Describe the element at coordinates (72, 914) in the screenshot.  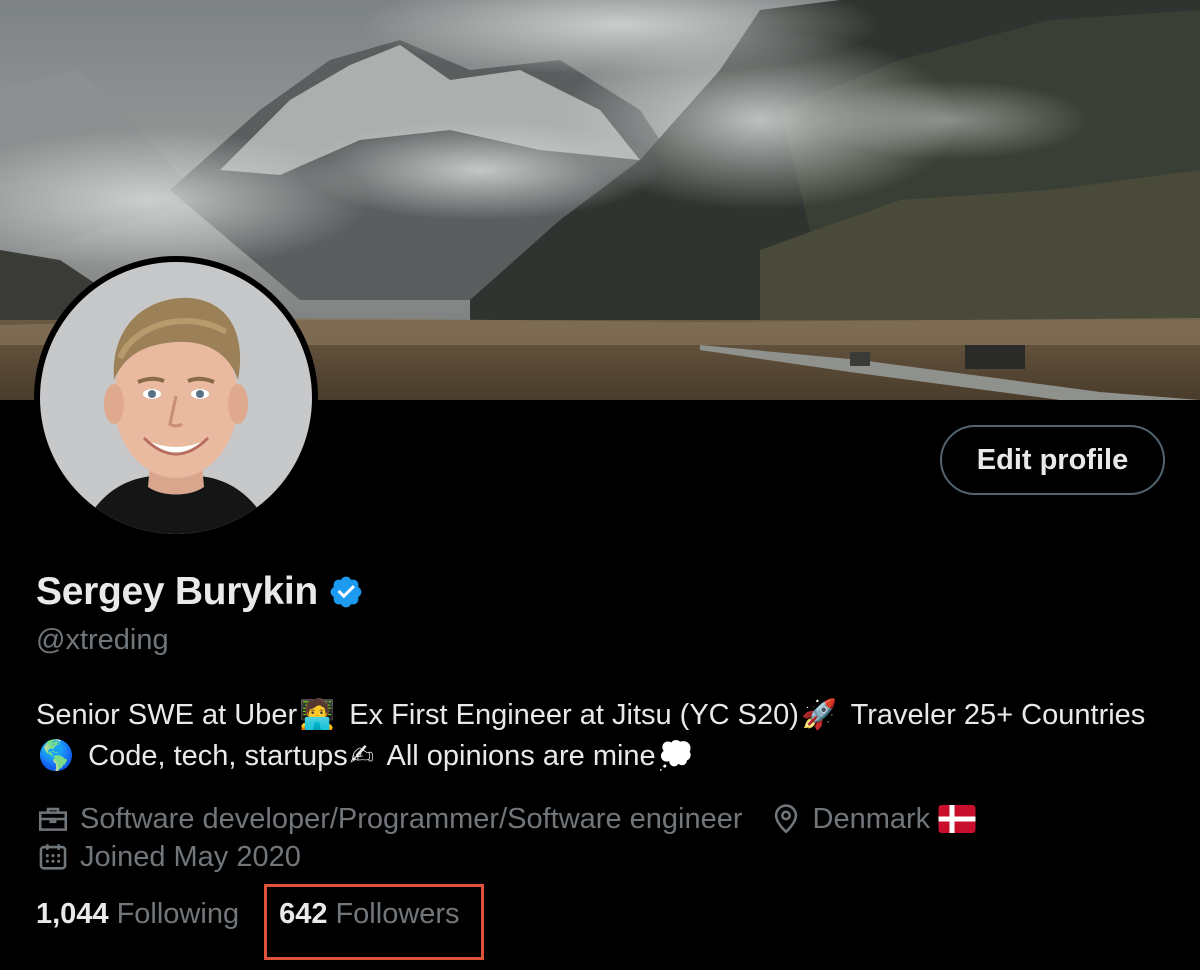
I see `following-count: 1,044` at that location.